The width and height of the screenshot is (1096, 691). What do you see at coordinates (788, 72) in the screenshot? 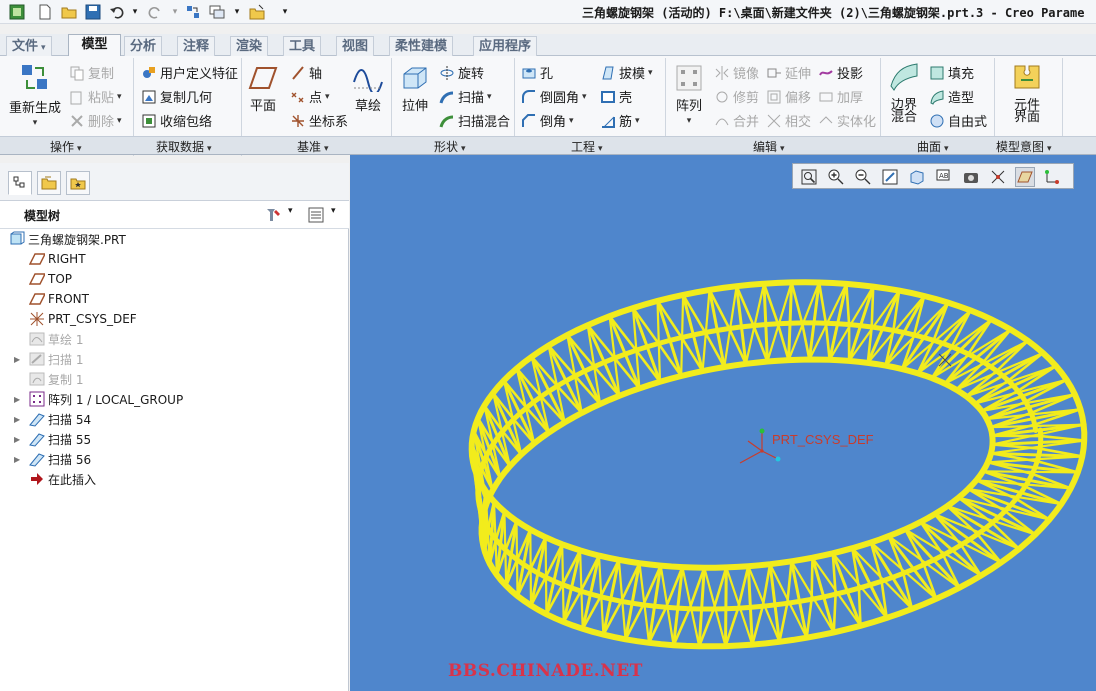
I see `extend-button: 延伸` at bounding box center [788, 72].